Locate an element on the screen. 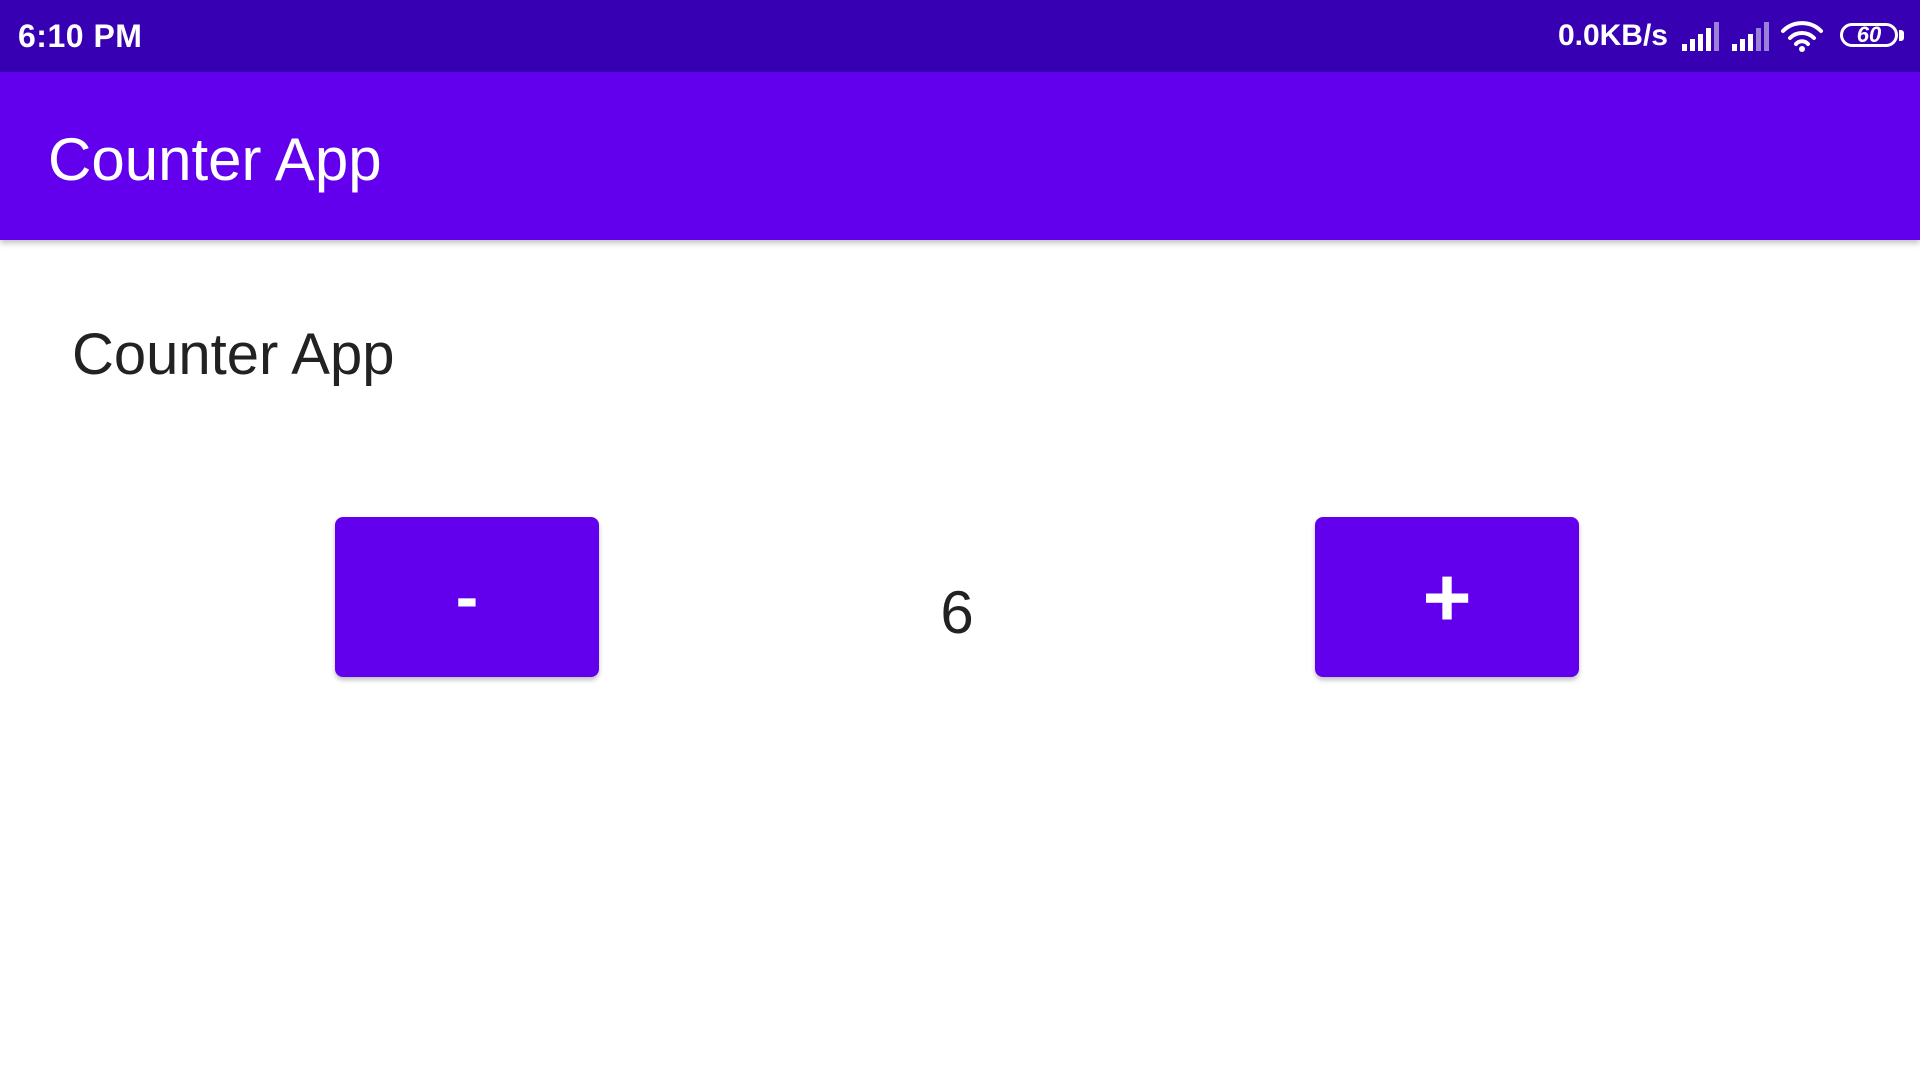 The image size is (1920, 1080). app-bar-title: Counter App is located at coordinates (215, 159).